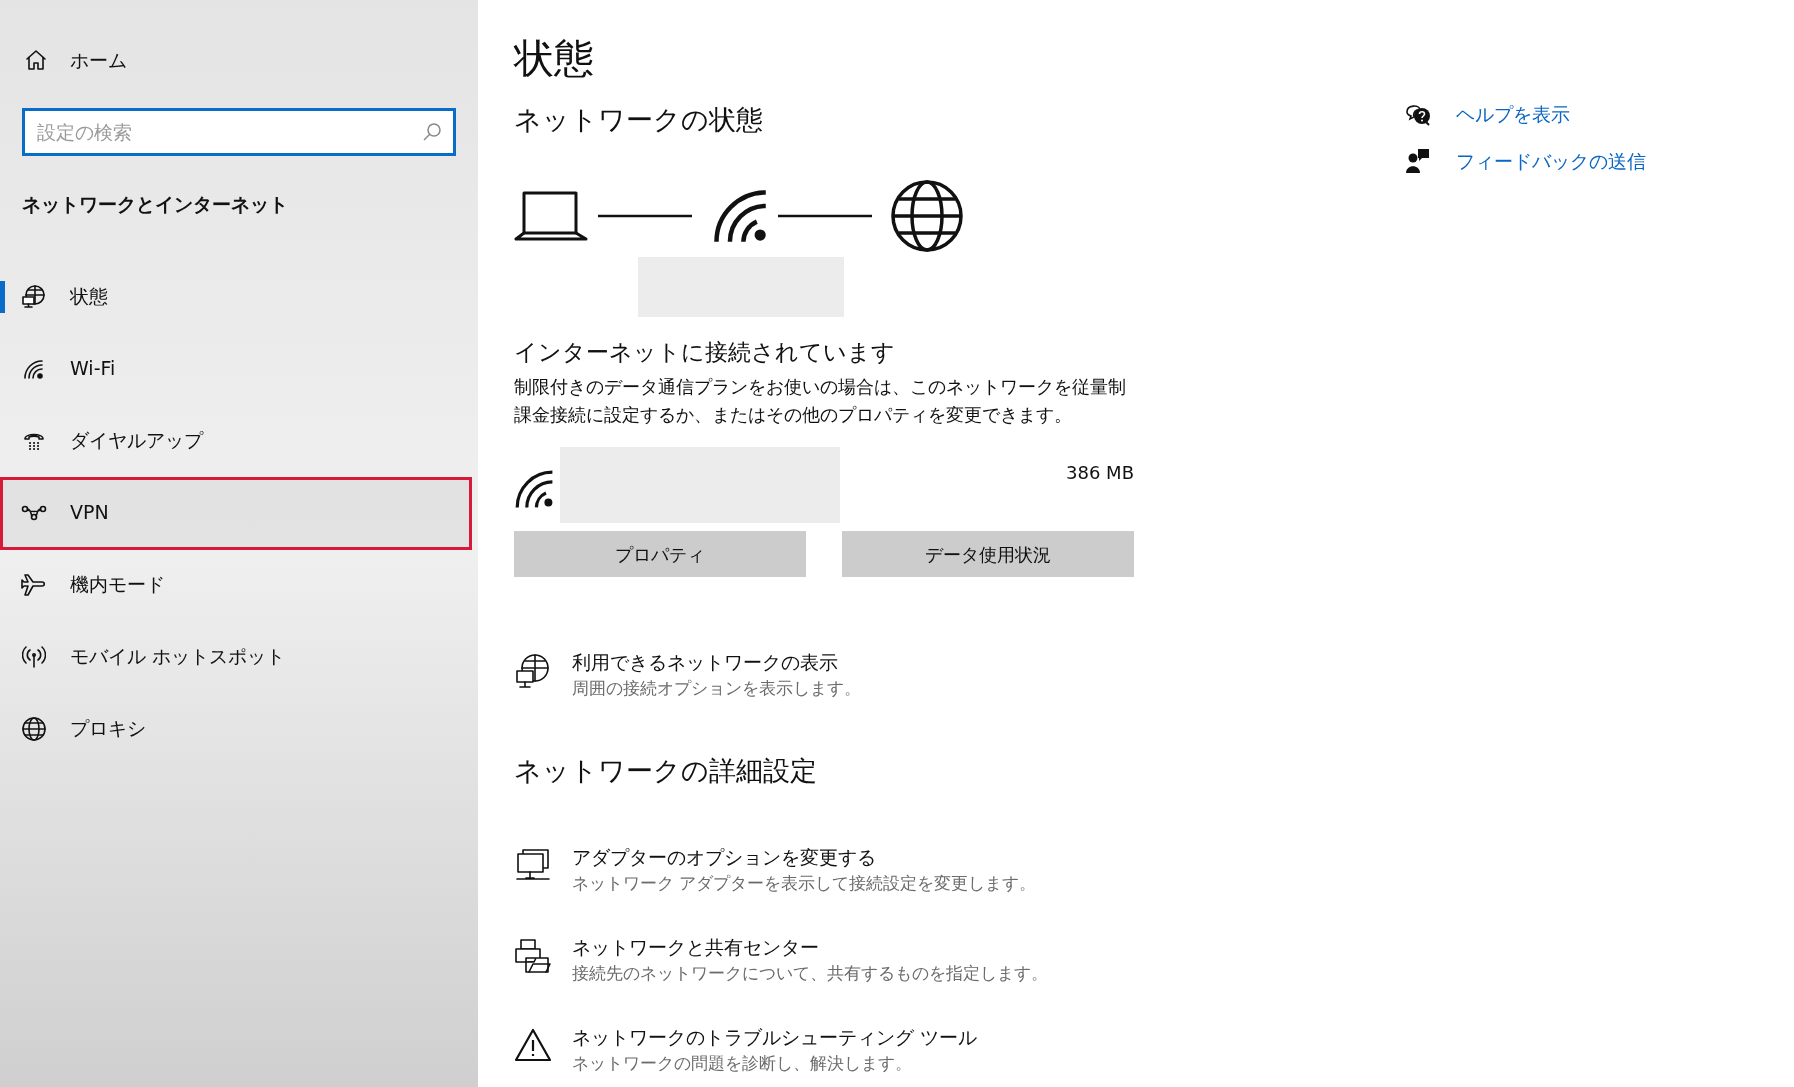  I want to click on nav-item: VPN, so click(239, 512).